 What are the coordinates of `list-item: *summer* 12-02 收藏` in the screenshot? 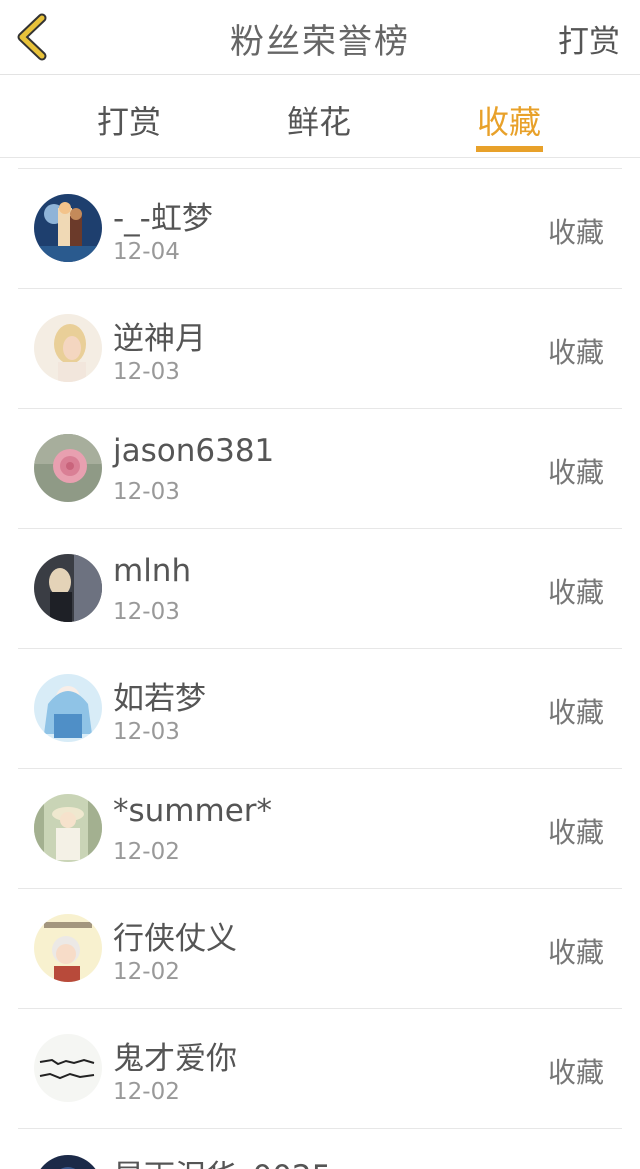 It's located at (320, 829).